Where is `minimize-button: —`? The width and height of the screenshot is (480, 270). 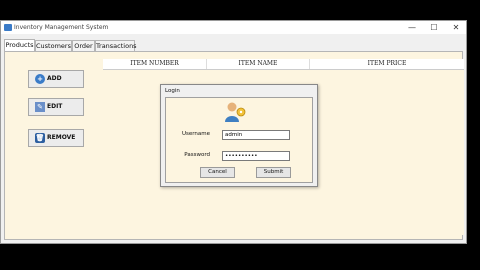
minimize-button: — is located at coordinates (412, 27).